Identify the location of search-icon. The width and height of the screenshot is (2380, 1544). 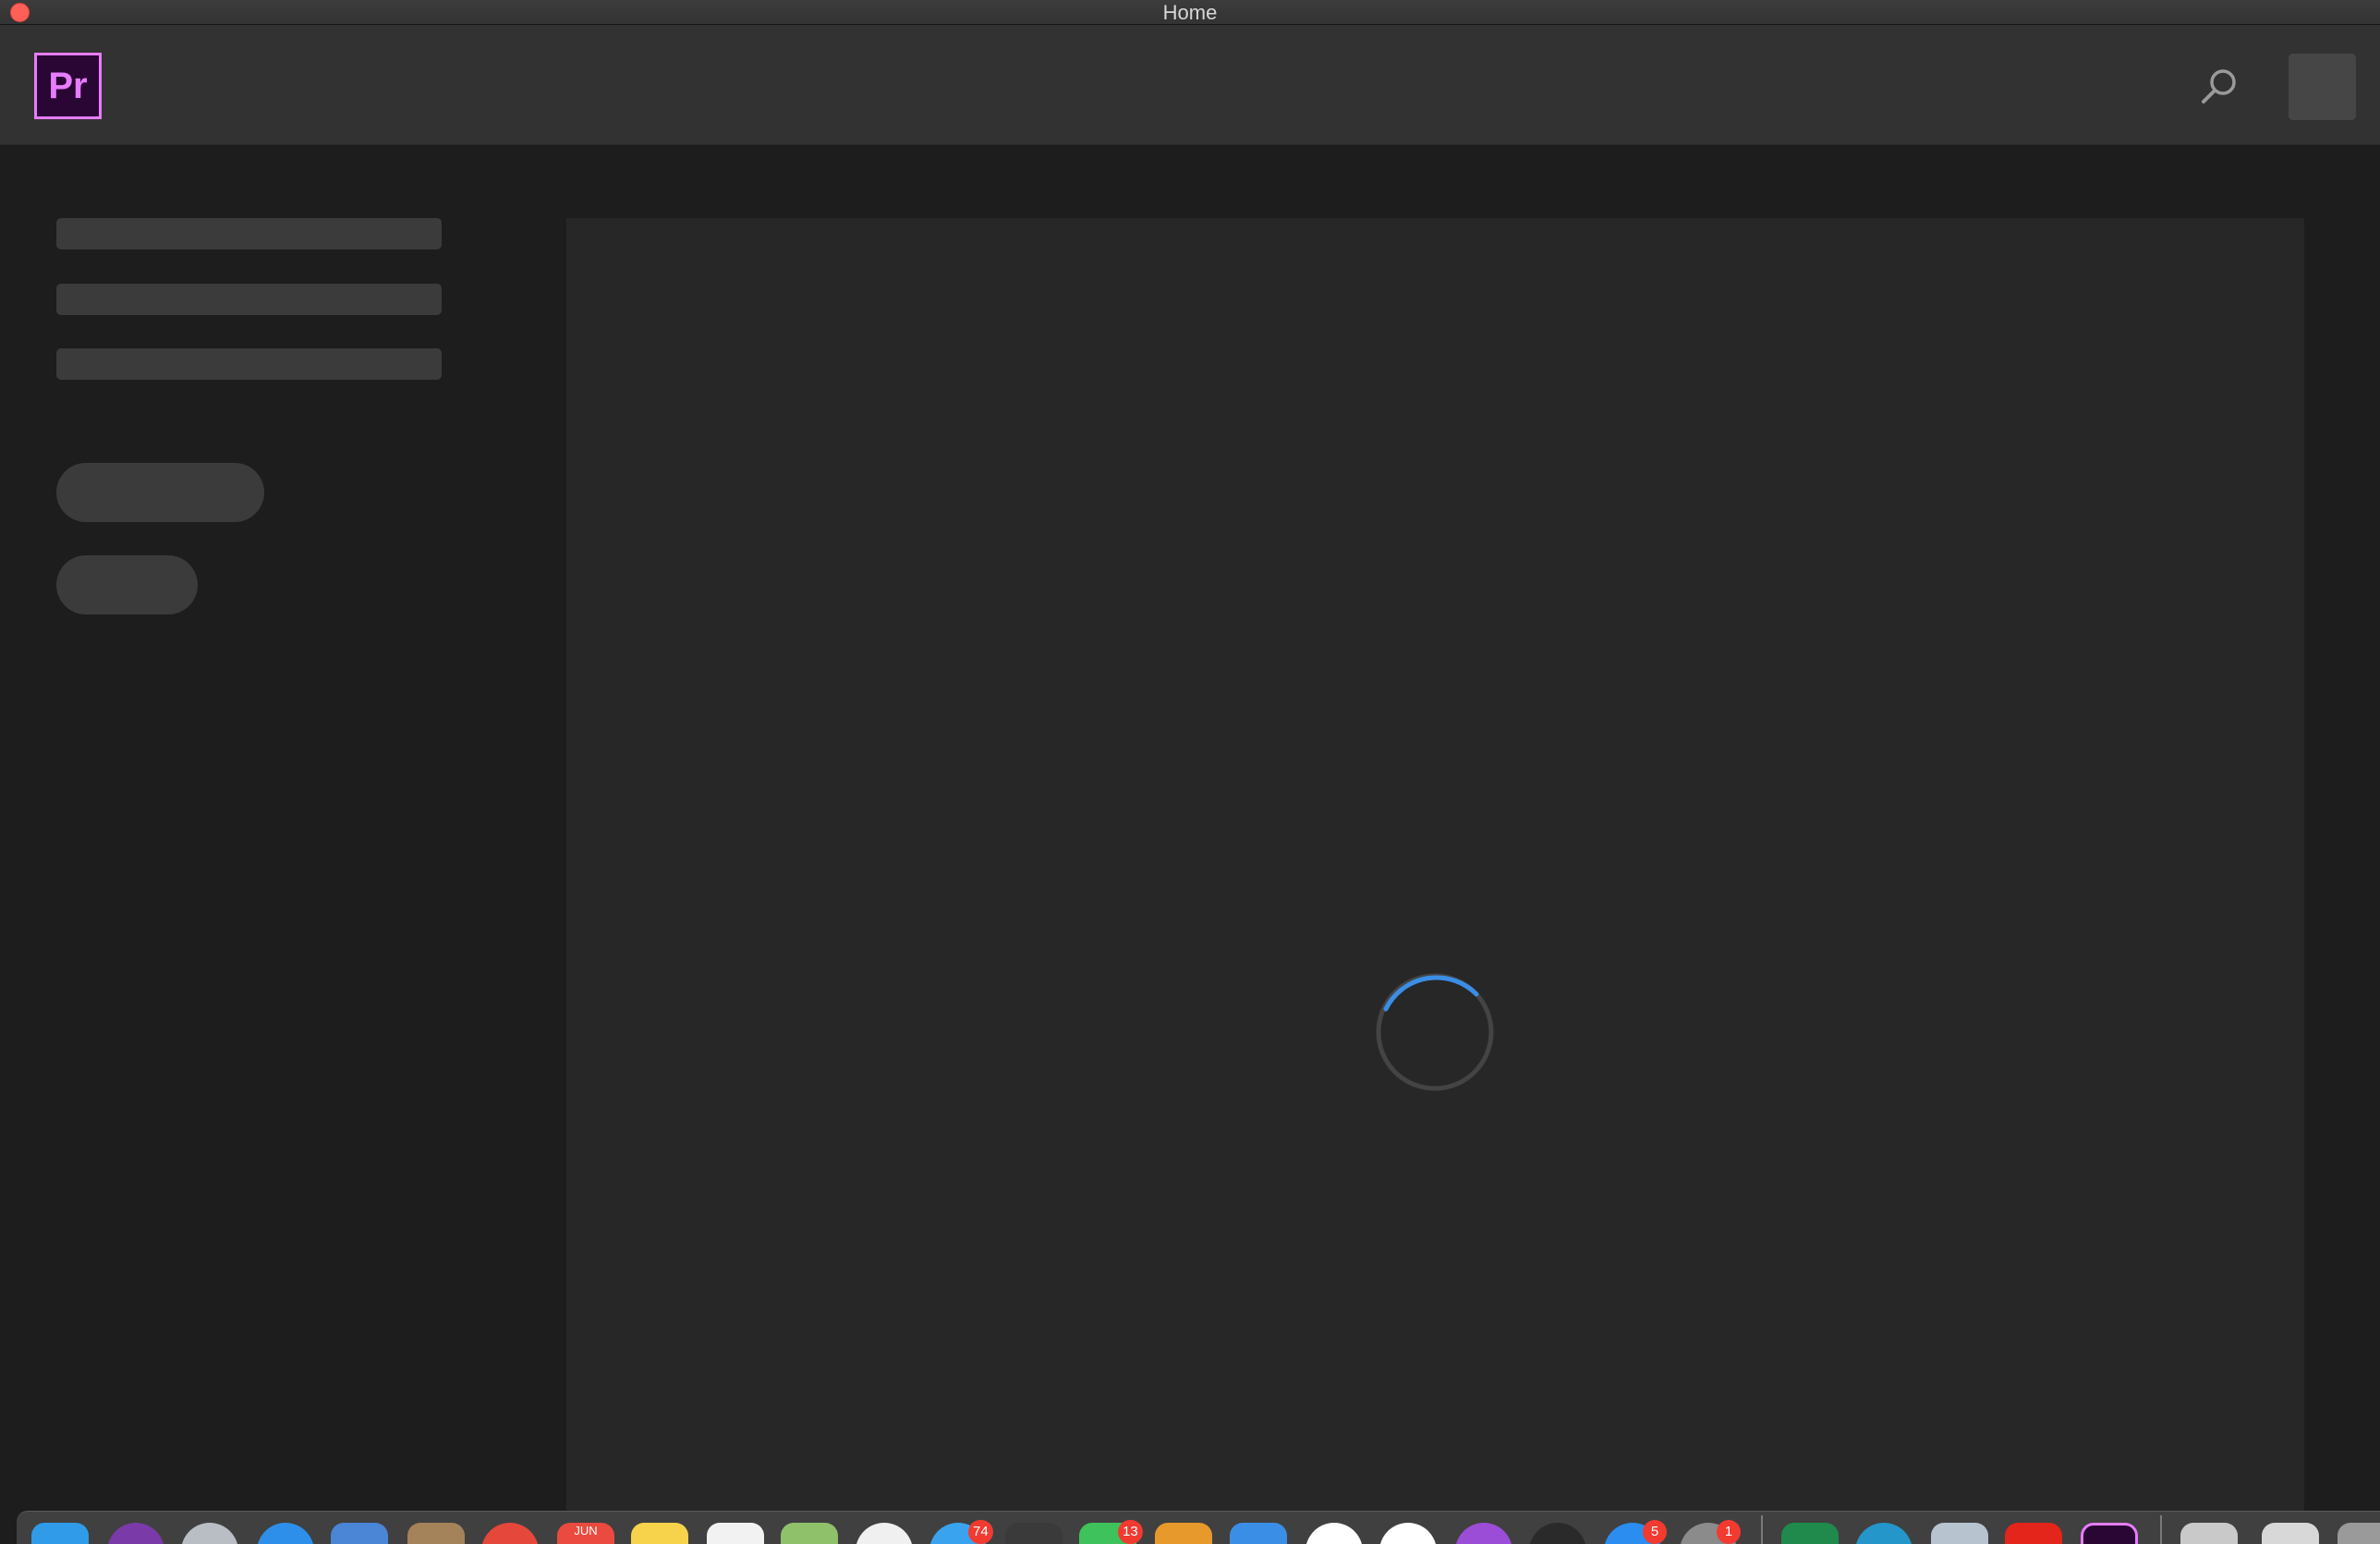
(2219, 86).